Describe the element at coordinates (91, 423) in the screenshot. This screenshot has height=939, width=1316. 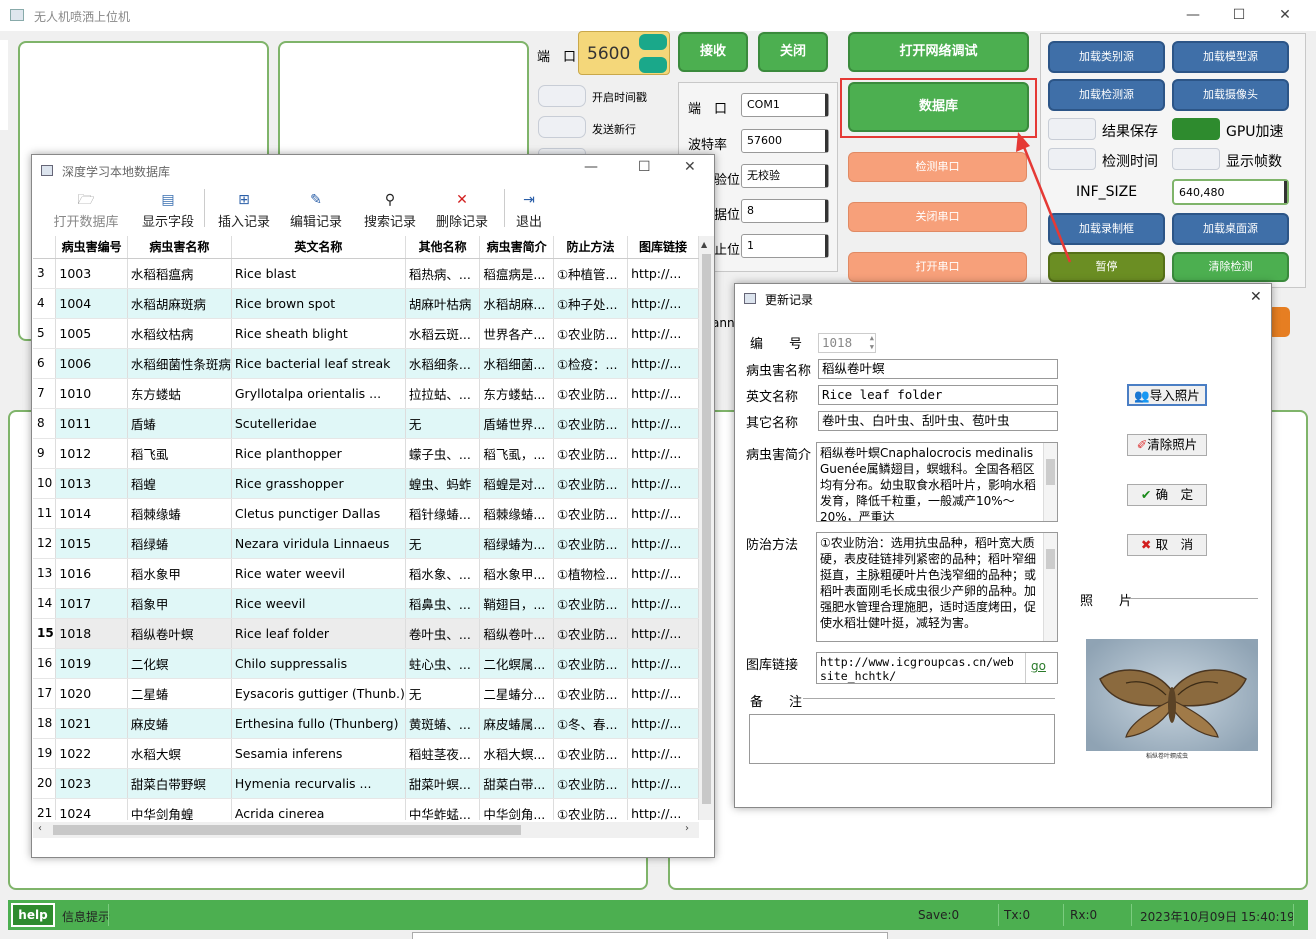
I see `table-cell: 1011` at that location.